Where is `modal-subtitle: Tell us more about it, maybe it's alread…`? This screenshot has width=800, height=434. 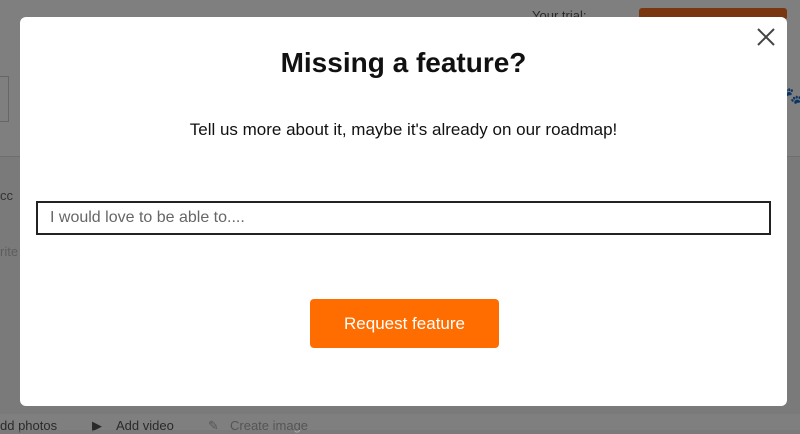
modal-subtitle: Tell us more about it, maybe it's alread… is located at coordinates (403, 129).